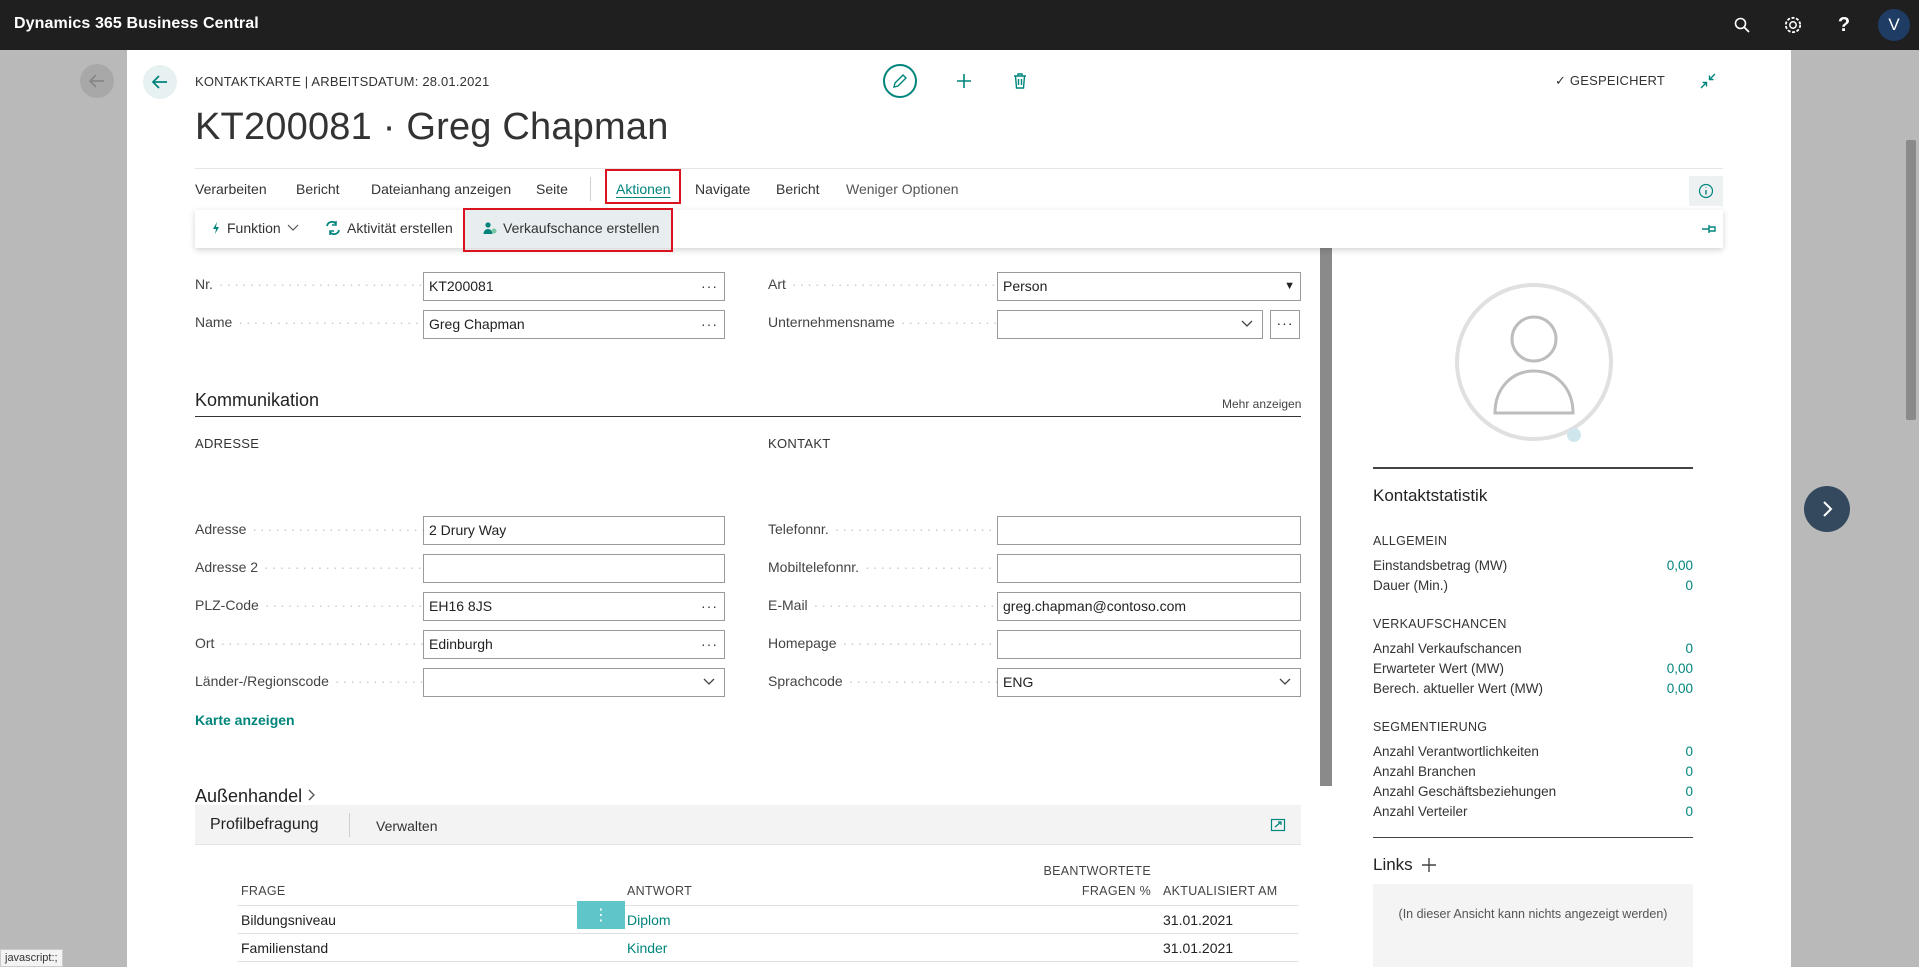 Image resolution: width=1919 pixels, height=967 pixels. What do you see at coordinates (160, 82) in the screenshot?
I see `back-button` at bounding box center [160, 82].